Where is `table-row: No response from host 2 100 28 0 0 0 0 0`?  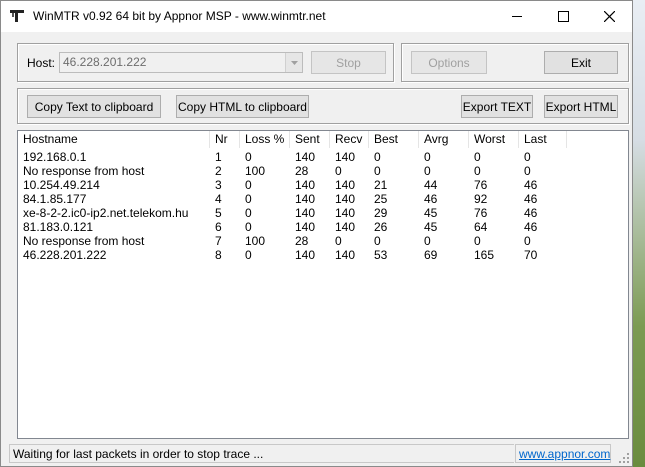
table-row: No response from host 2 100 28 0 0 0 0 0 is located at coordinates (323, 171).